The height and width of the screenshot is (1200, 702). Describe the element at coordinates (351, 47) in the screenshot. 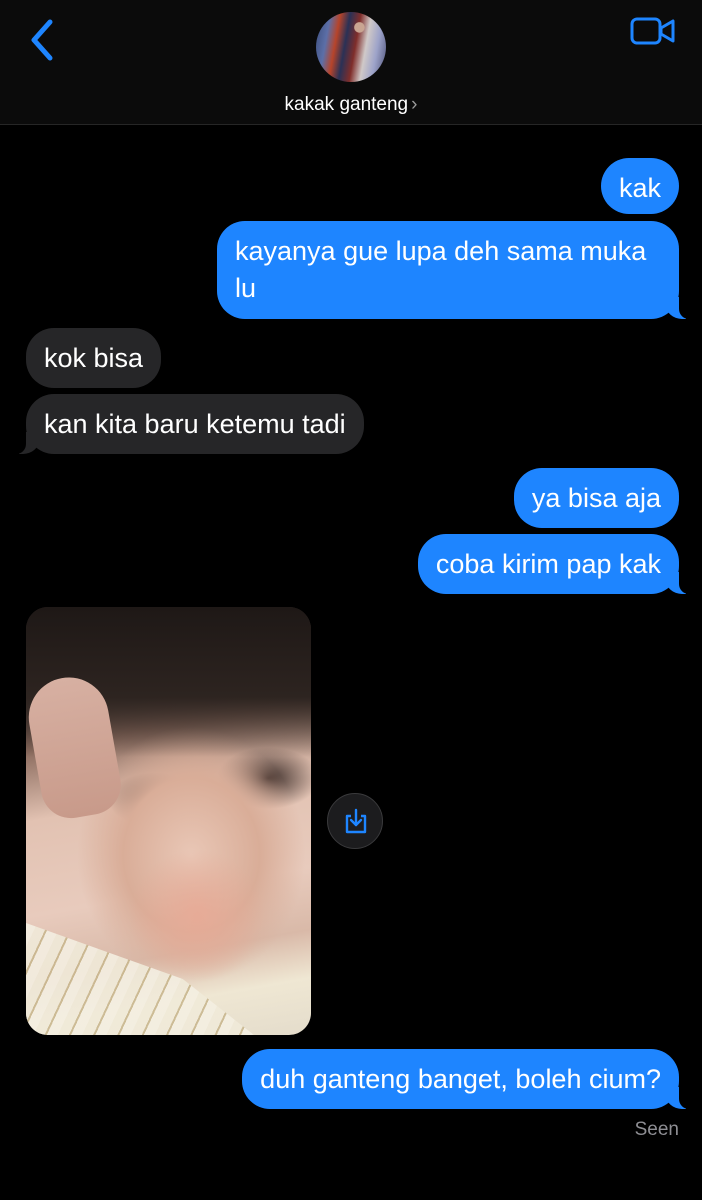

I see `contact-avatar` at that location.